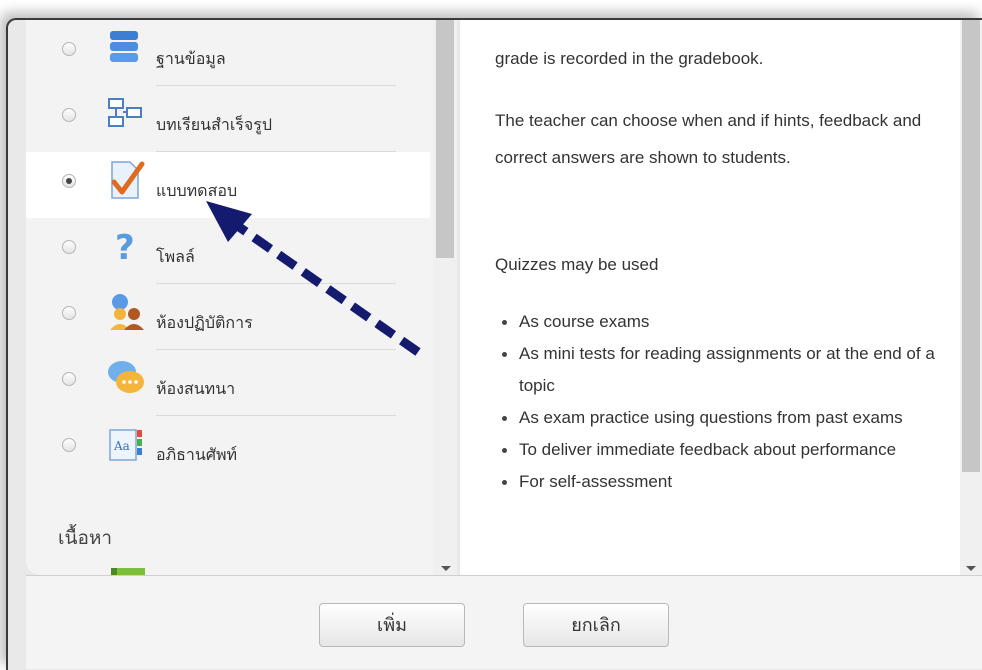 Image resolution: width=982 pixels, height=670 pixels. Describe the element at coordinates (175, 256) in the screenshot. I see `module-label: โพลล์` at that location.